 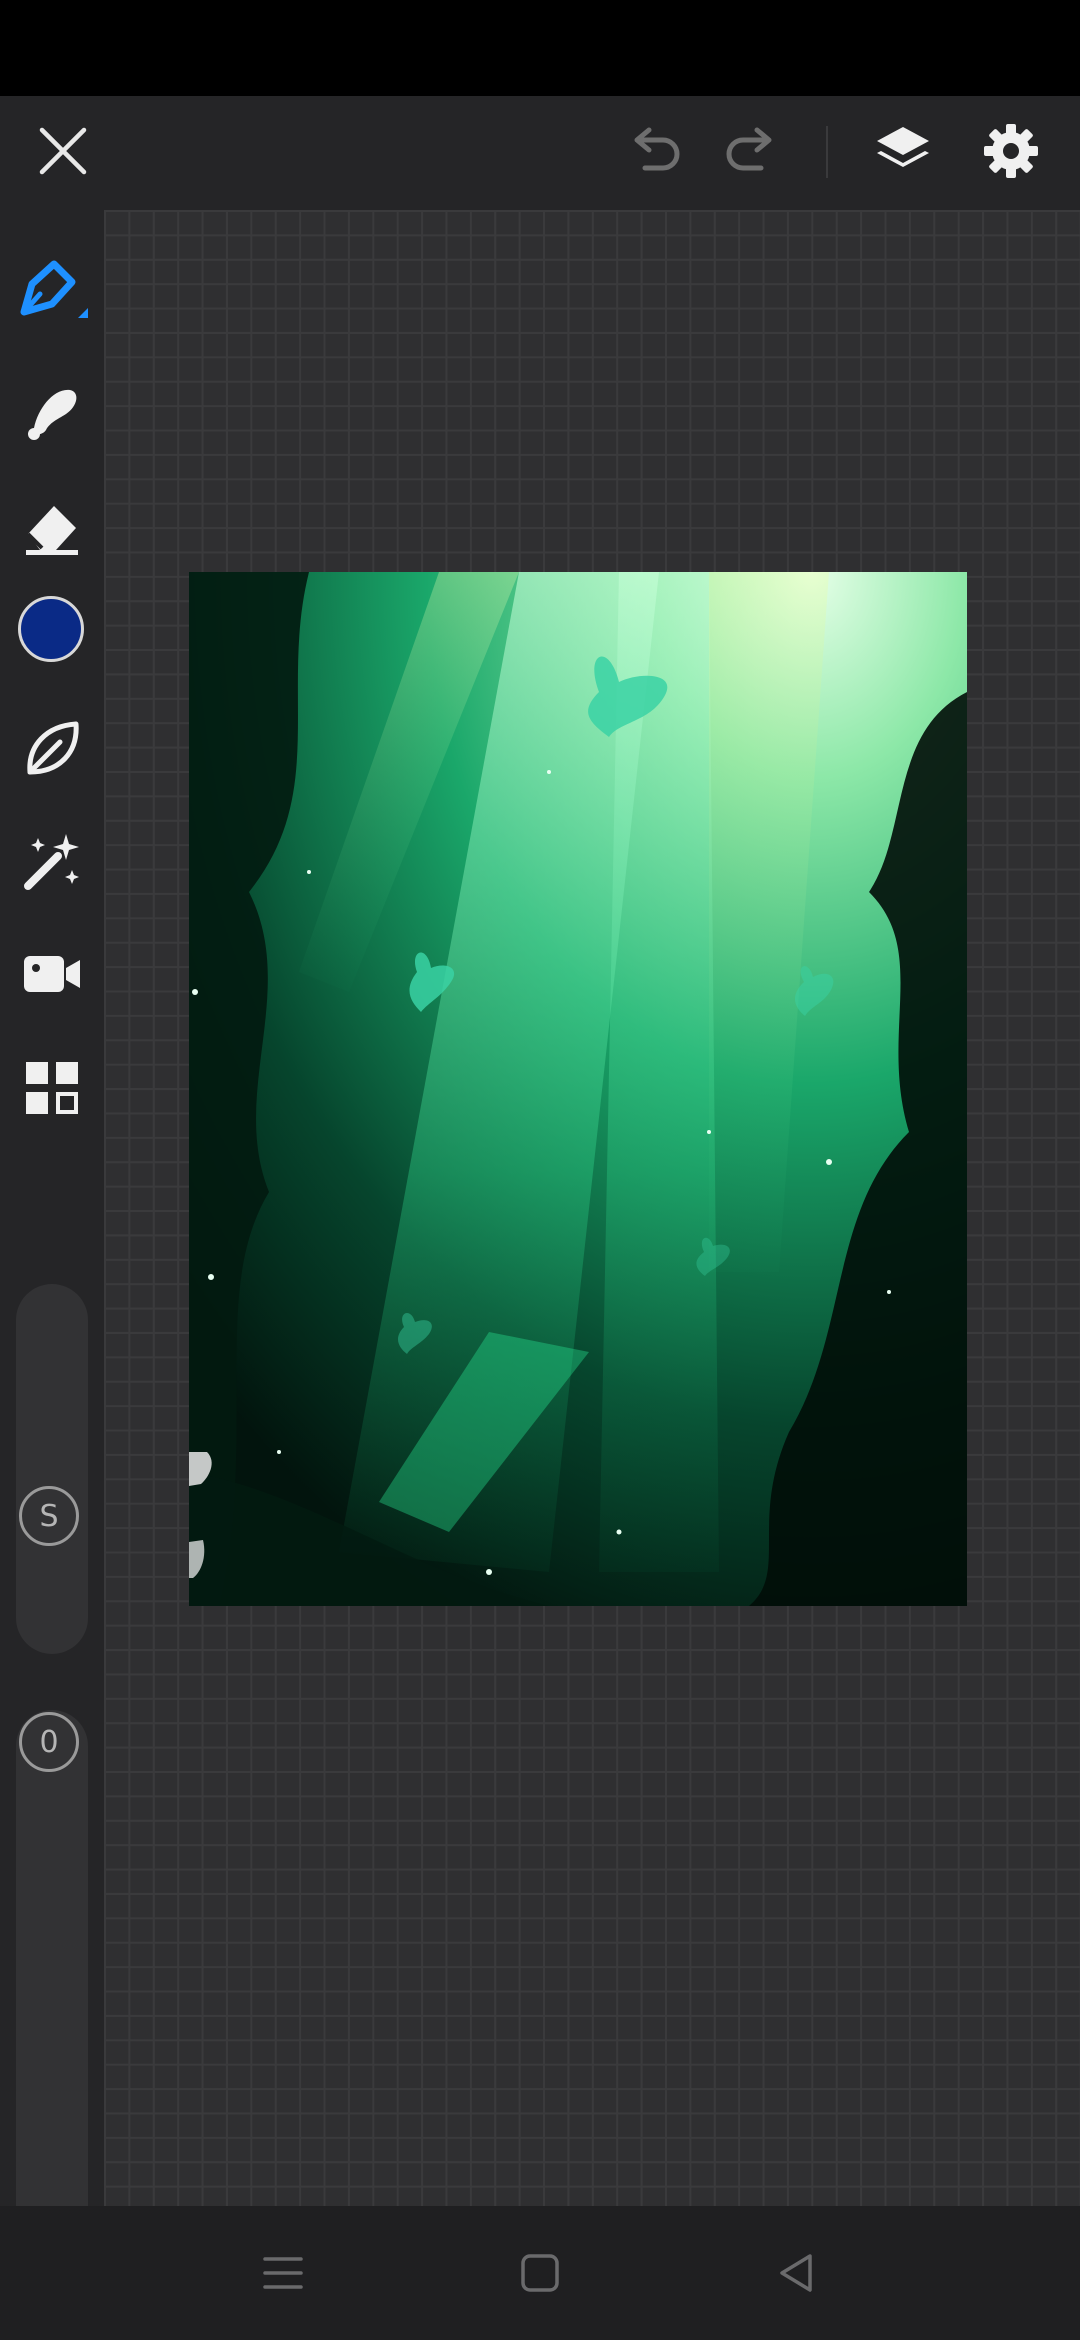 I want to click on opacity-slider, so click(x=52, y=1993).